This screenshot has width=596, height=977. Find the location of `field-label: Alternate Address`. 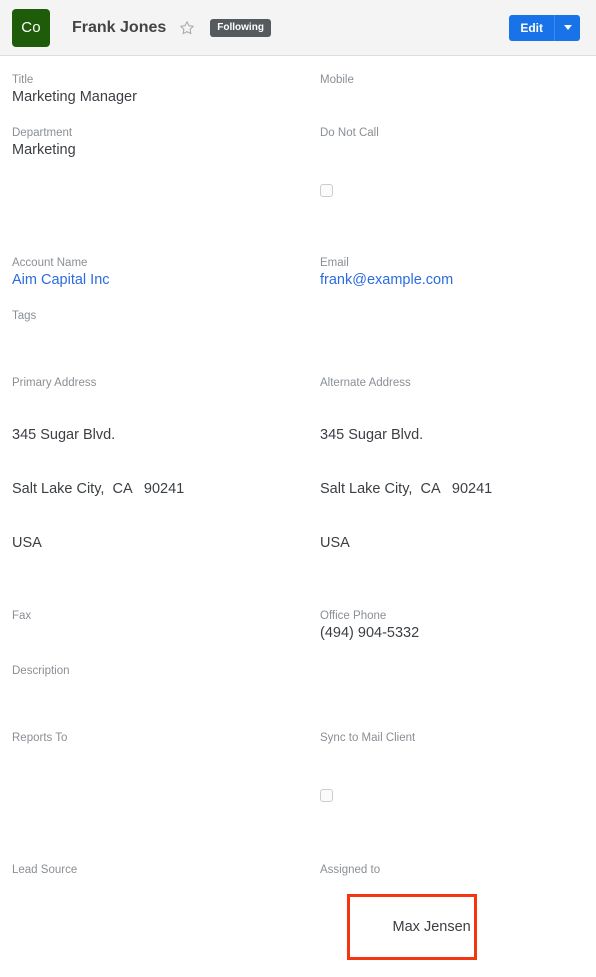

field-label: Alternate Address is located at coordinates (365, 383).